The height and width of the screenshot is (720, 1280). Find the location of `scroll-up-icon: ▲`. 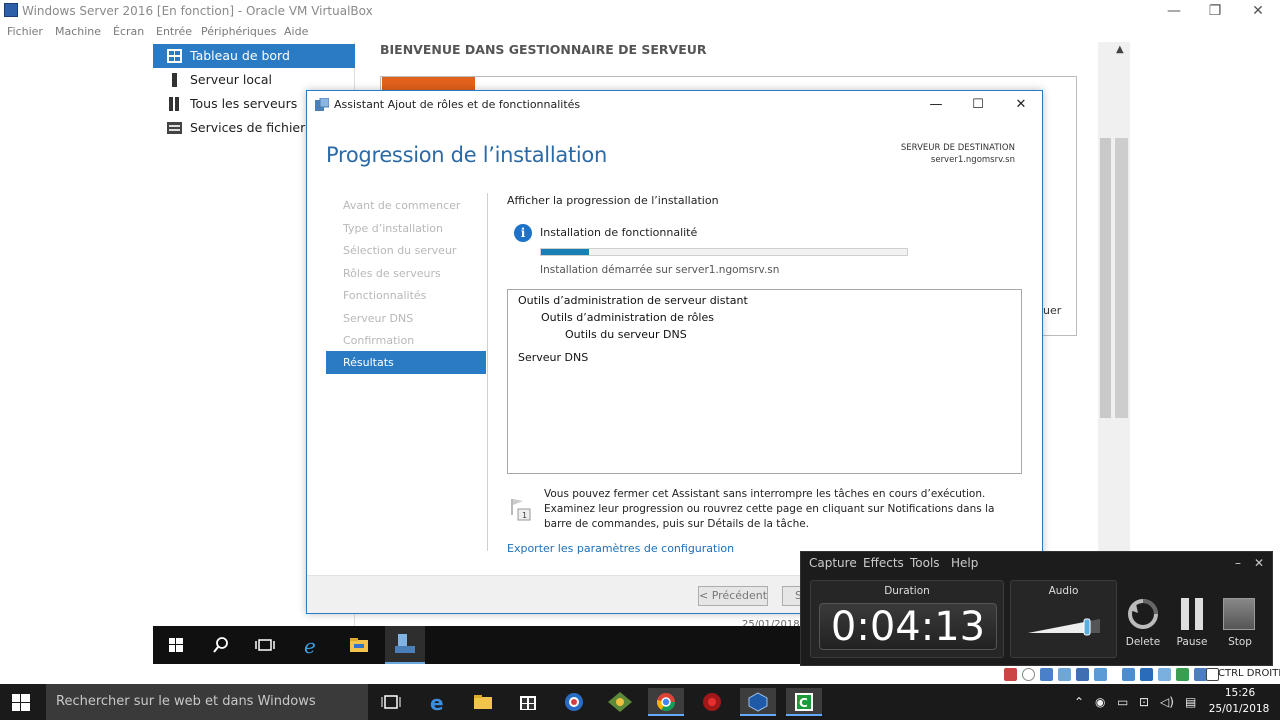

scroll-up-icon: ▲ is located at coordinates (1120, 49).